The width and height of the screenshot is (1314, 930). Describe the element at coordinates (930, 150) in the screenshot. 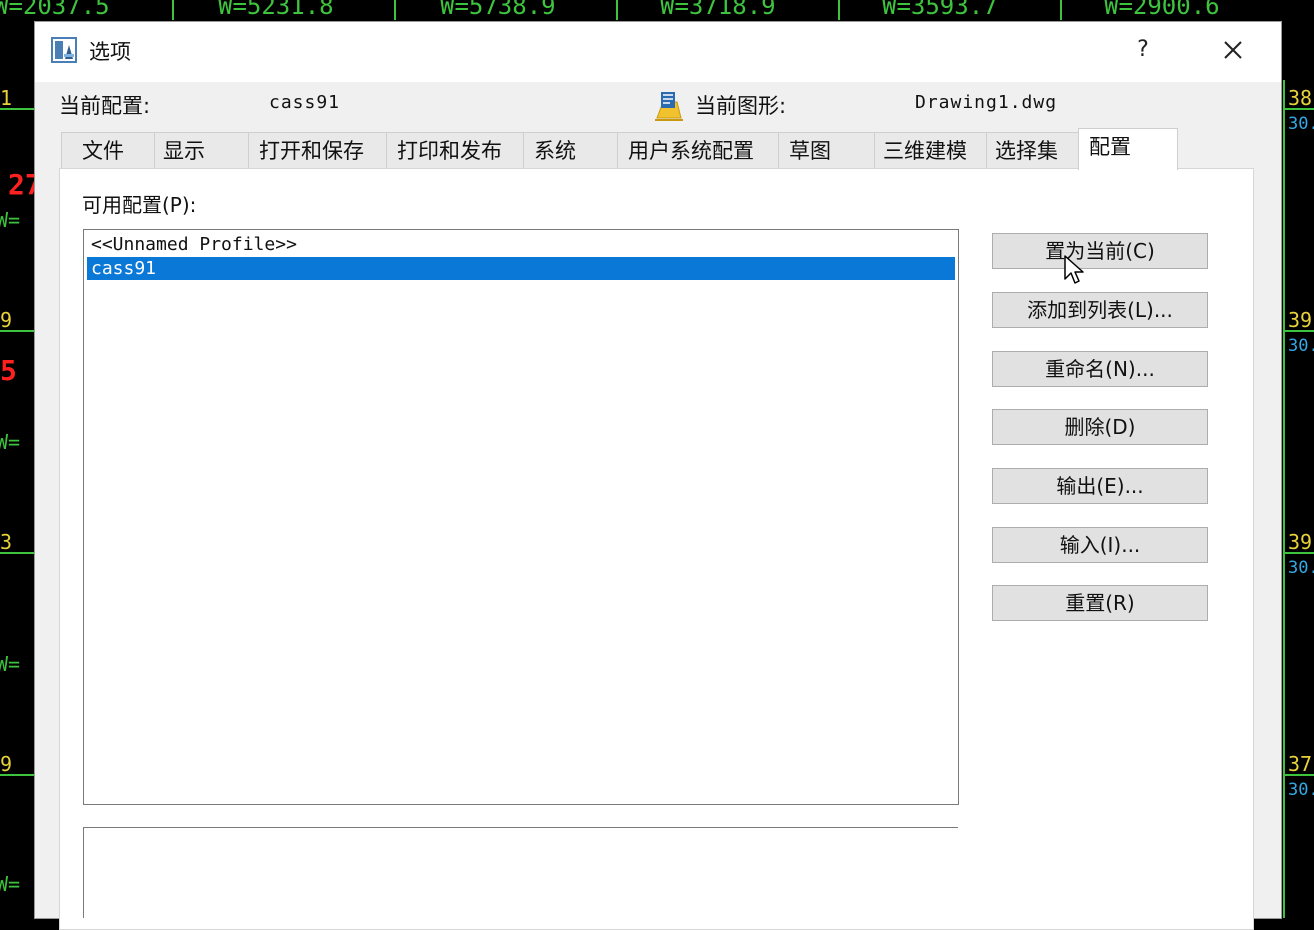

I see `tab-3d-modeling: 三维建模` at that location.